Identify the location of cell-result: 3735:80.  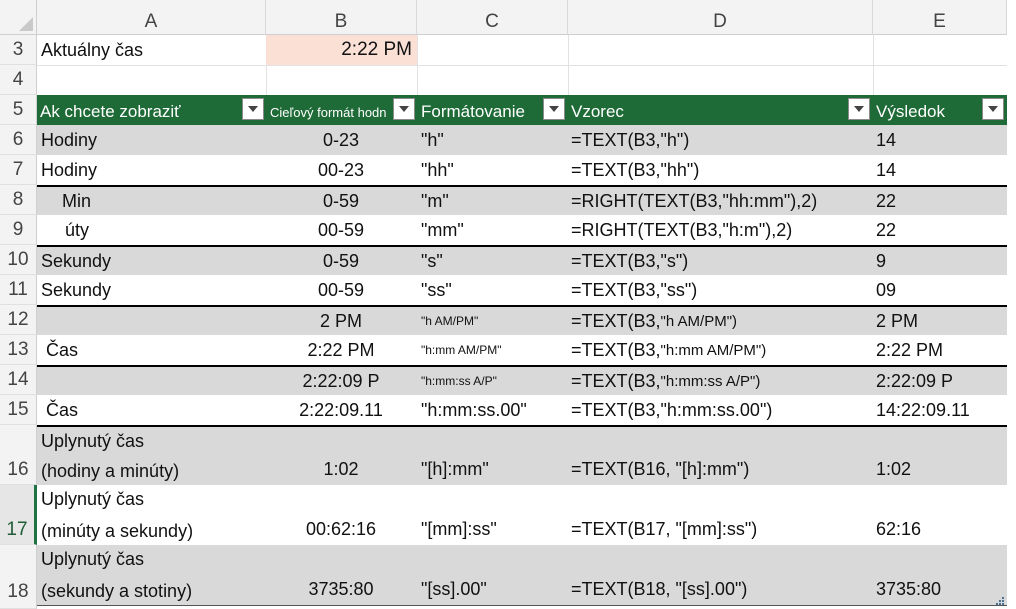
(941, 575).